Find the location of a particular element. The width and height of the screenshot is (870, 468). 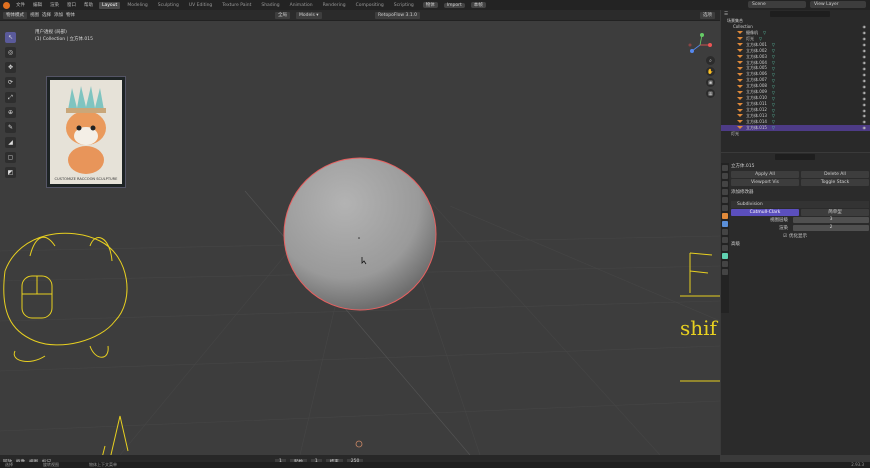

mode-dropdown: 物体模式 is located at coordinates (15, 15).